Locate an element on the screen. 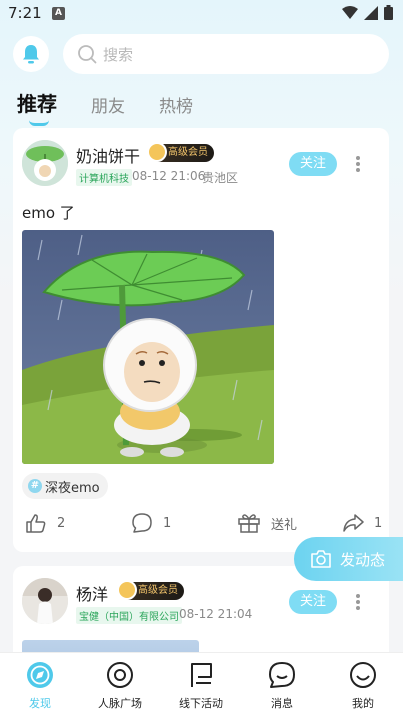 The width and height of the screenshot is (403, 716). camera-icon is located at coordinates (321, 559).